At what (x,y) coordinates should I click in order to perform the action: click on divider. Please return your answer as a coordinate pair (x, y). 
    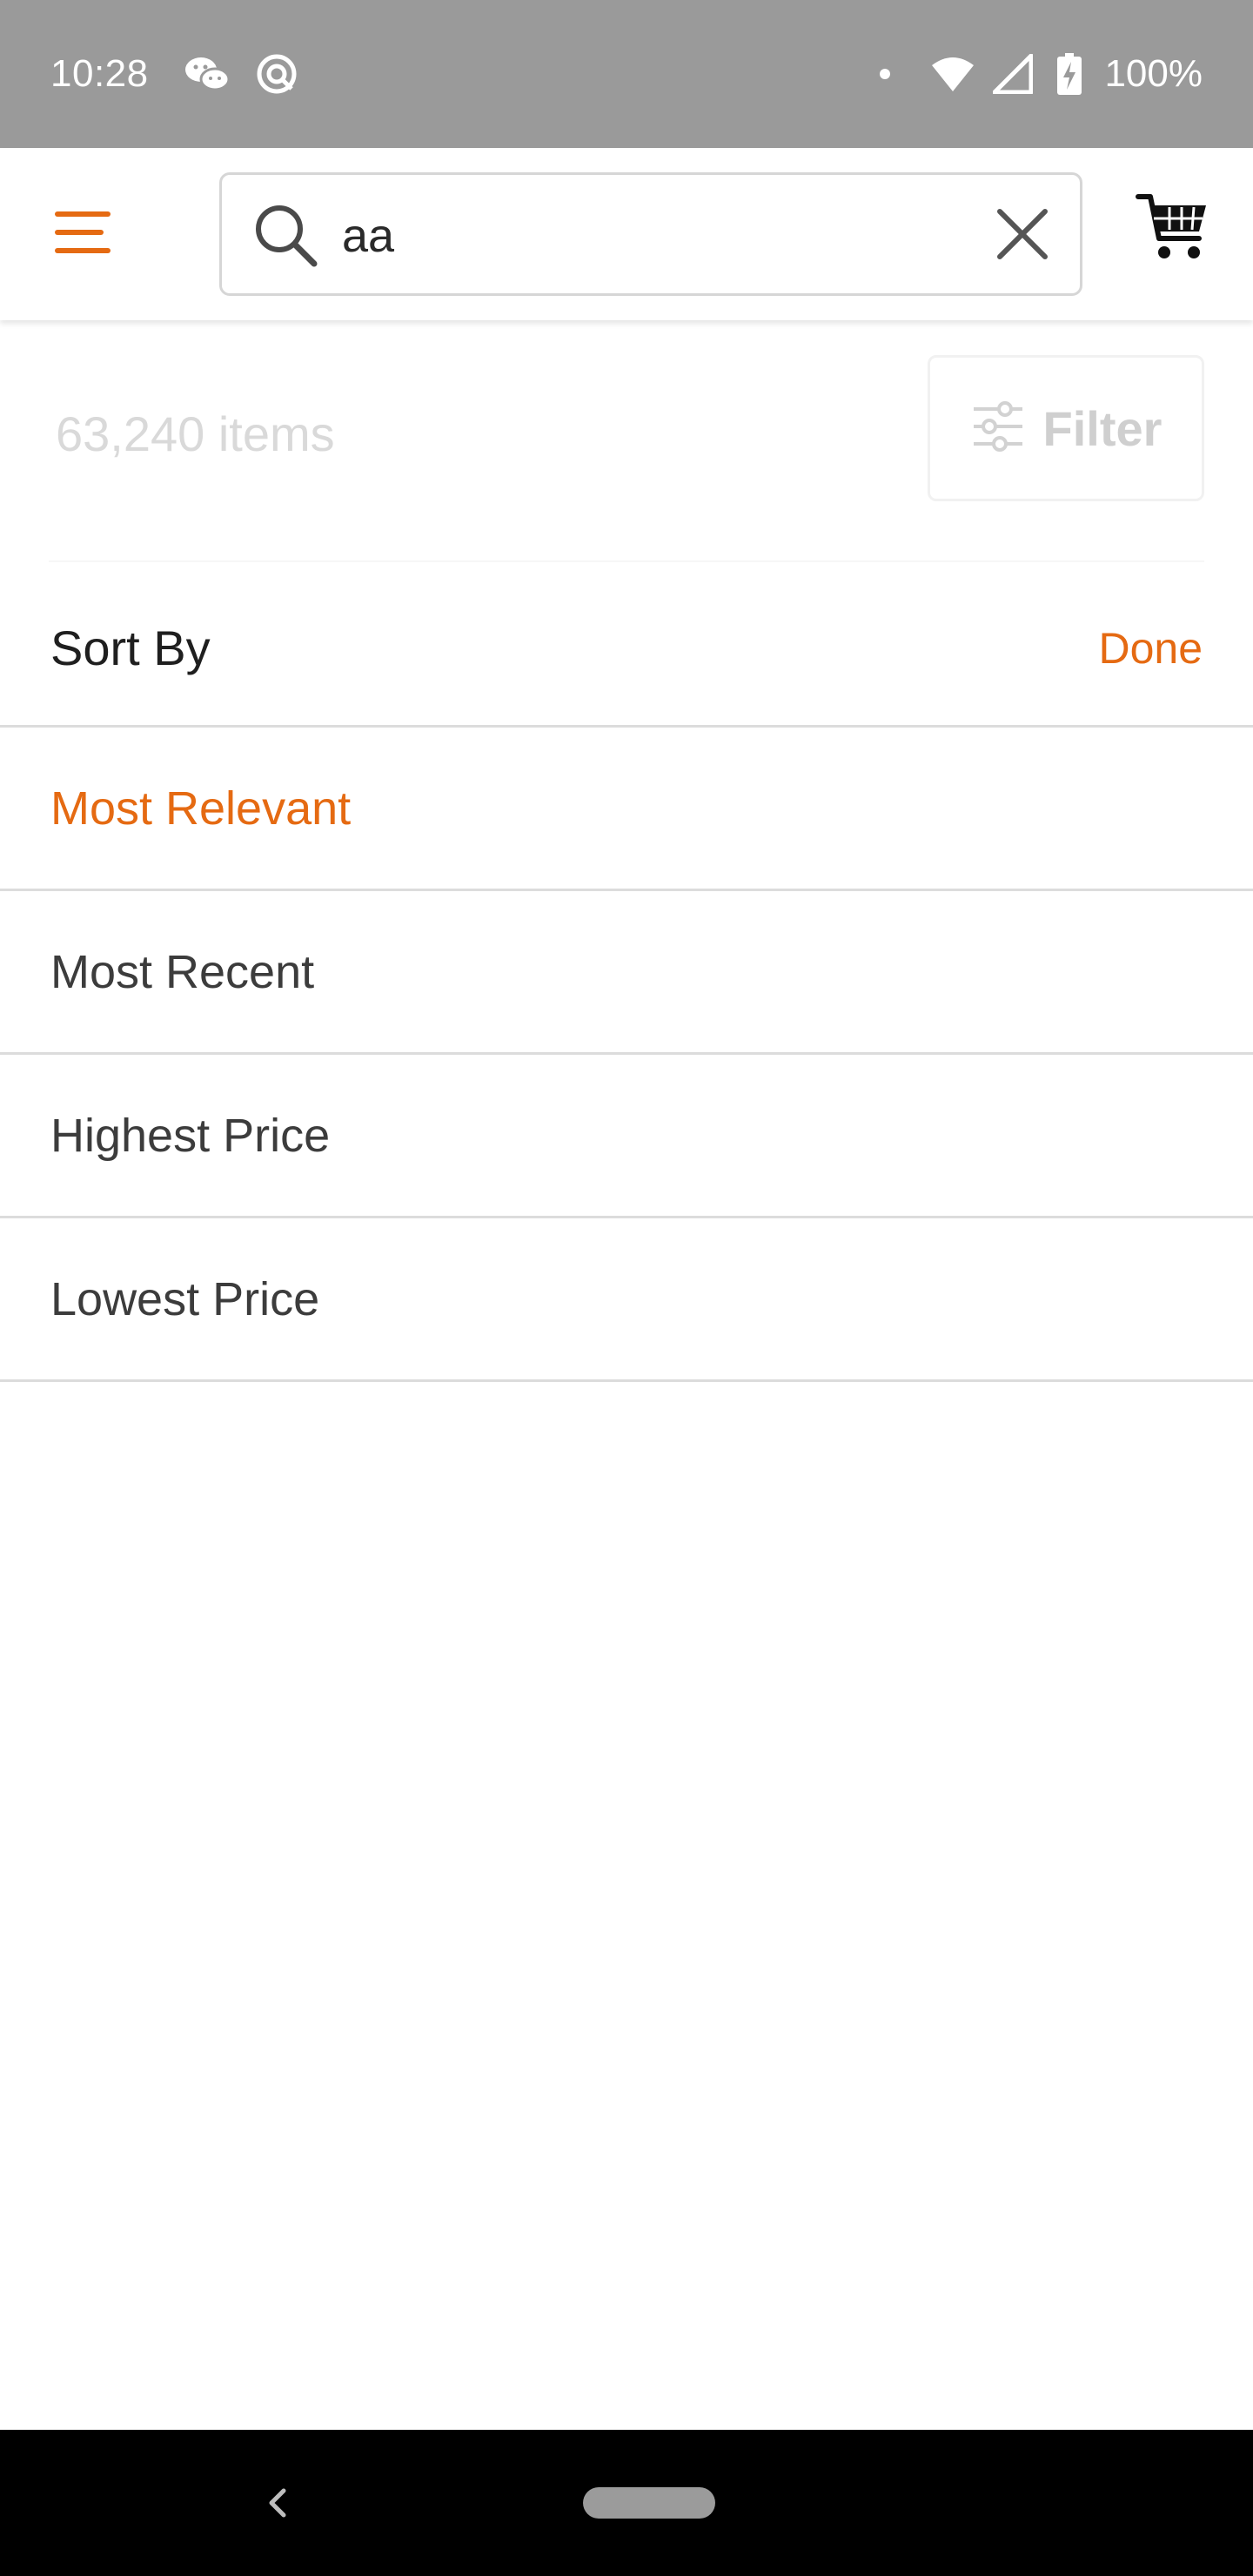
    Looking at the image, I should click on (626, 561).